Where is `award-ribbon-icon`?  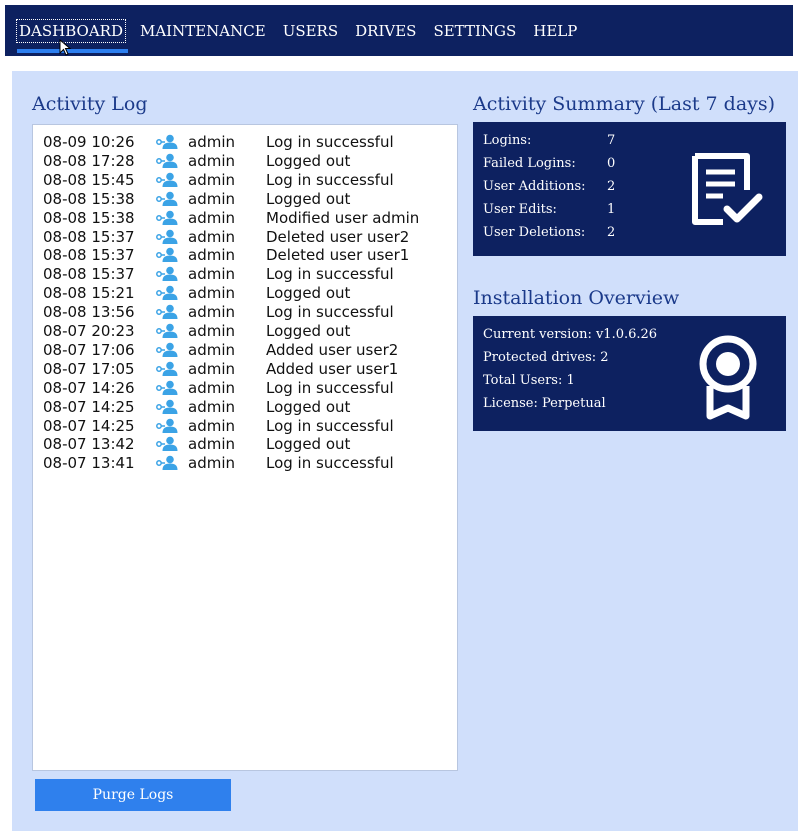 award-ribbon-icon is located at coordinates (728, 377).